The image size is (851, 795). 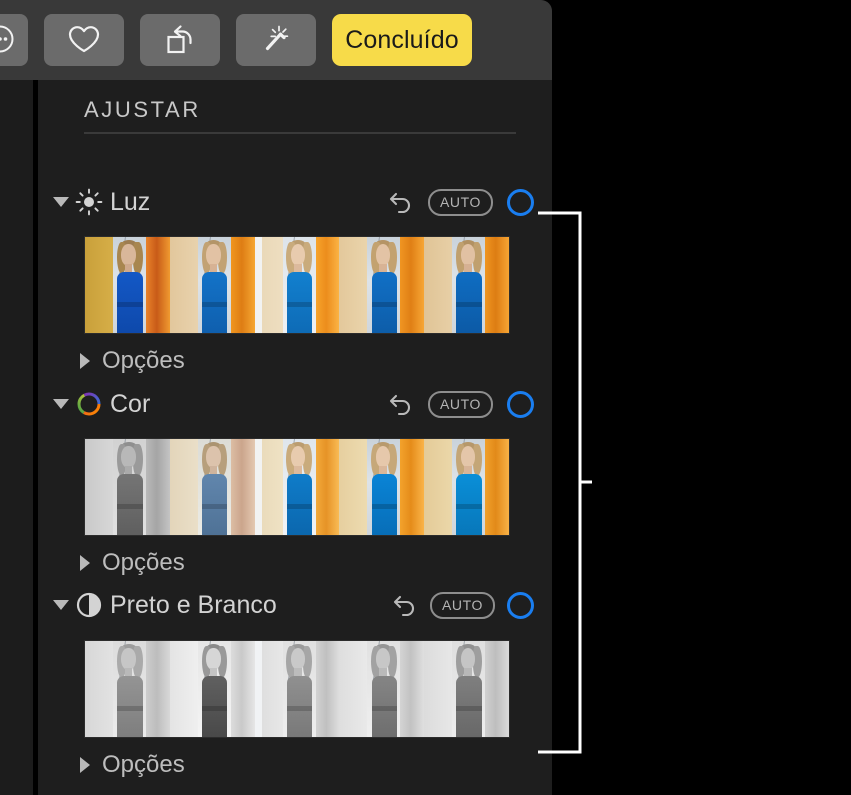 I want to click on color-wheel-icon, so click(x=89, y=404).